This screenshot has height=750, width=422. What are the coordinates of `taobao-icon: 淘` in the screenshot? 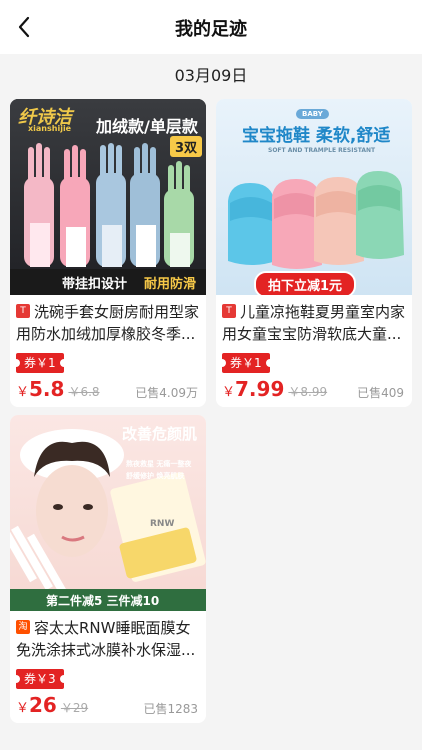 It's located at (23, 626).